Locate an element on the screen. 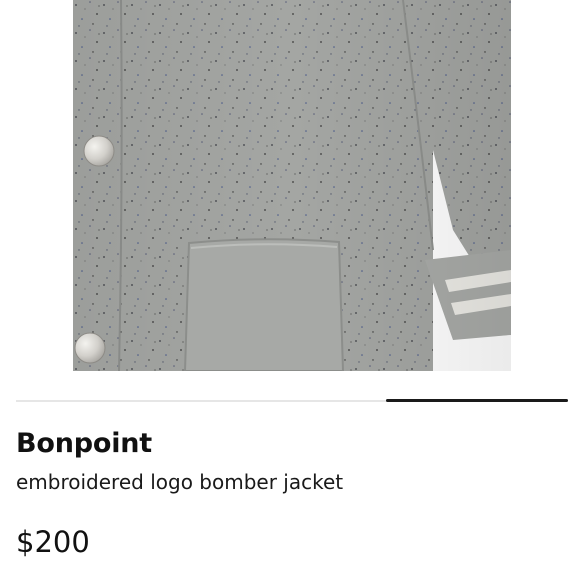 Image resolution: width=580 pixels, height=580 pixels. carousel-active-indicator is located at coordinates (476, 400).